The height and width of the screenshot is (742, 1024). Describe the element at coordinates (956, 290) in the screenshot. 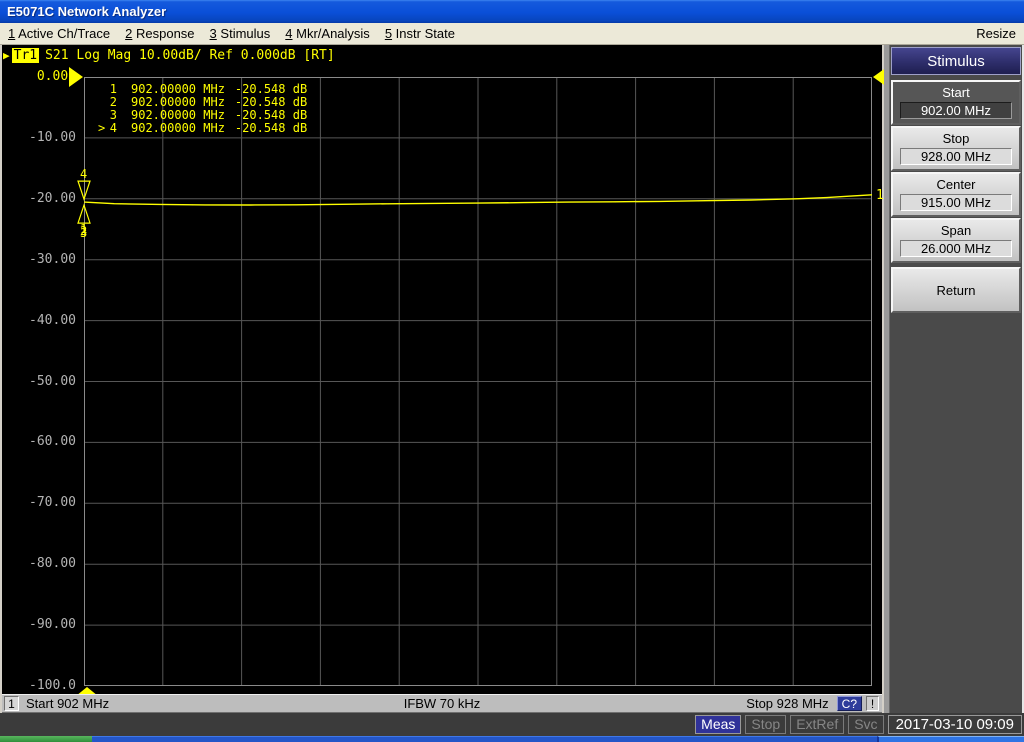

I see `softkey-return: Return` at that location.